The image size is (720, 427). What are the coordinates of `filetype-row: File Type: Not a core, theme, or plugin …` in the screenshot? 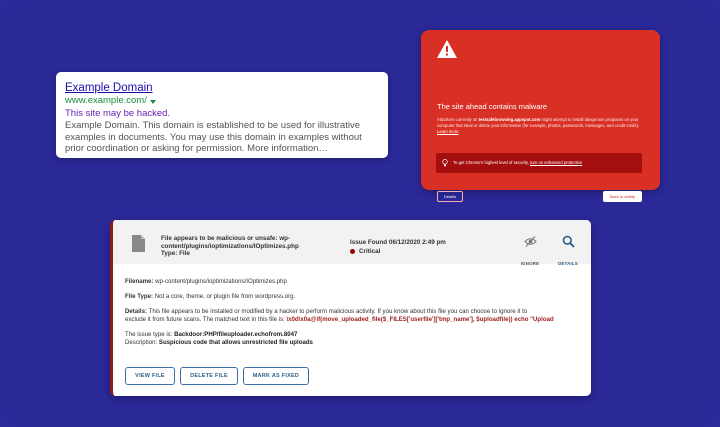 It's located at (355, 297).